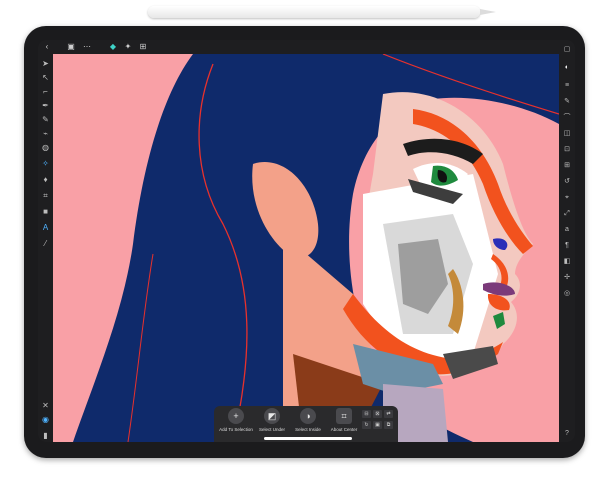 The image size is (601, 481). I want to click on rotate-icon: ↻, so click(366, 425).